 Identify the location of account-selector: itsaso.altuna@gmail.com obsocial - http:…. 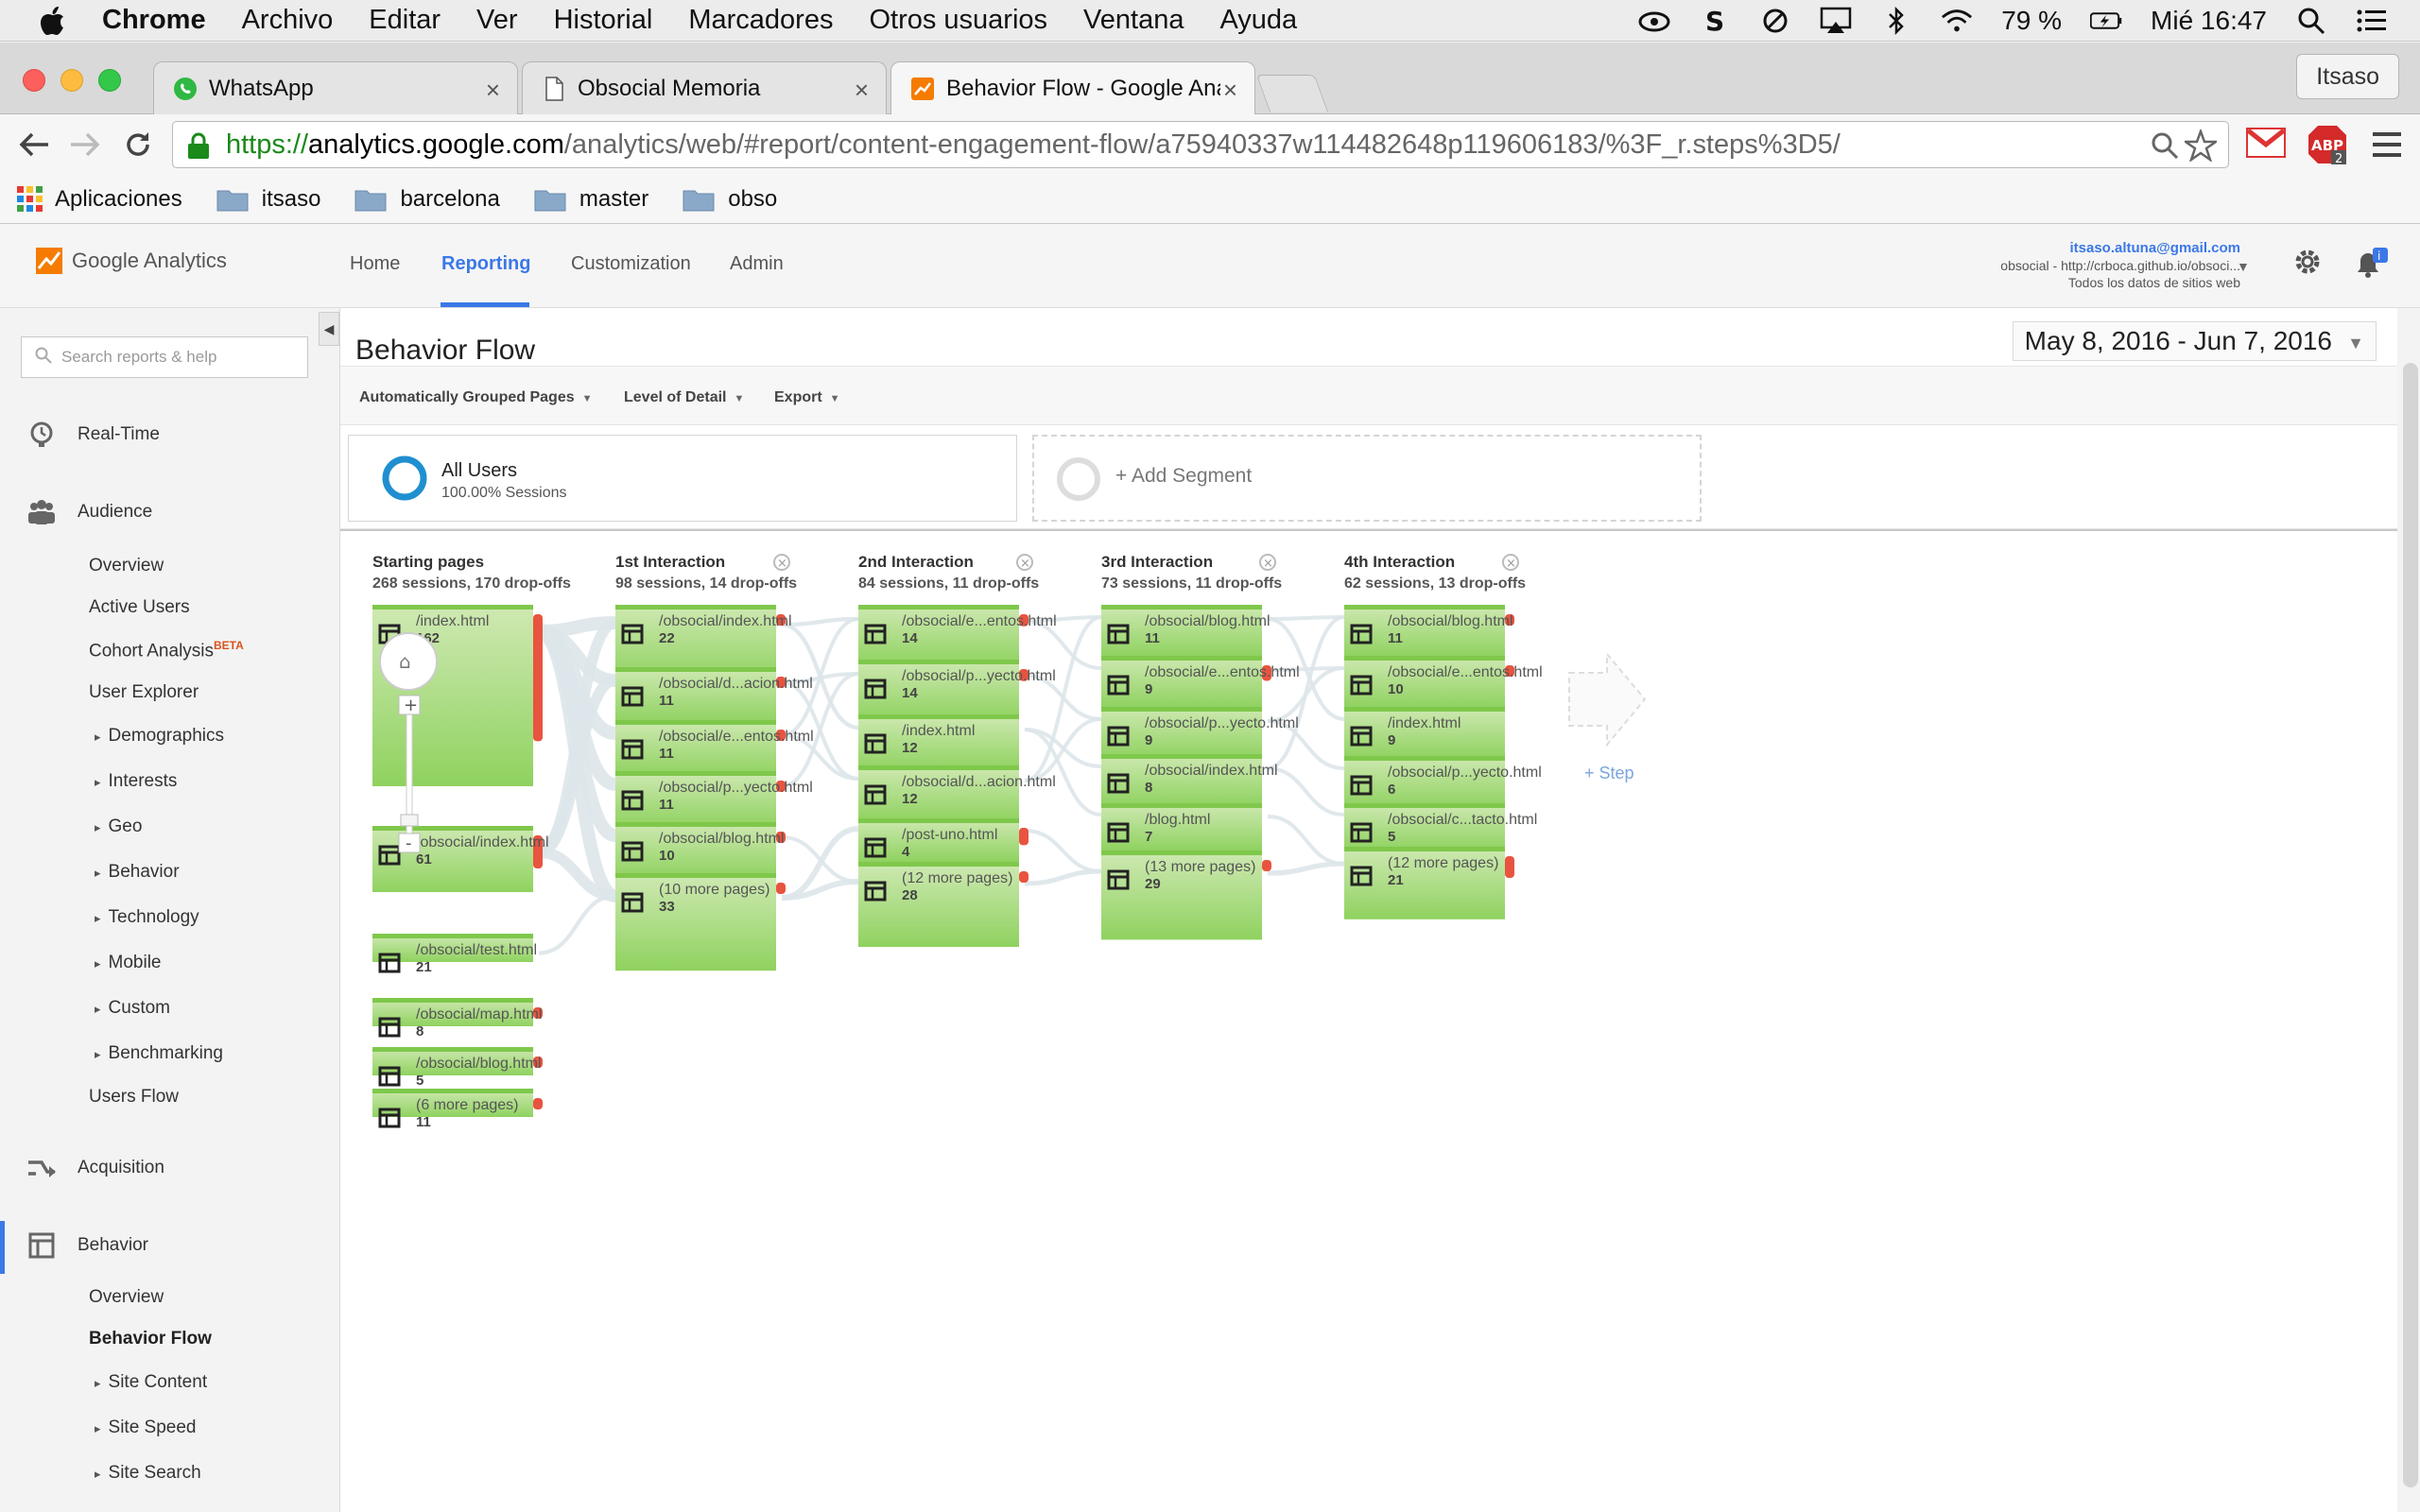
(2120, 265).